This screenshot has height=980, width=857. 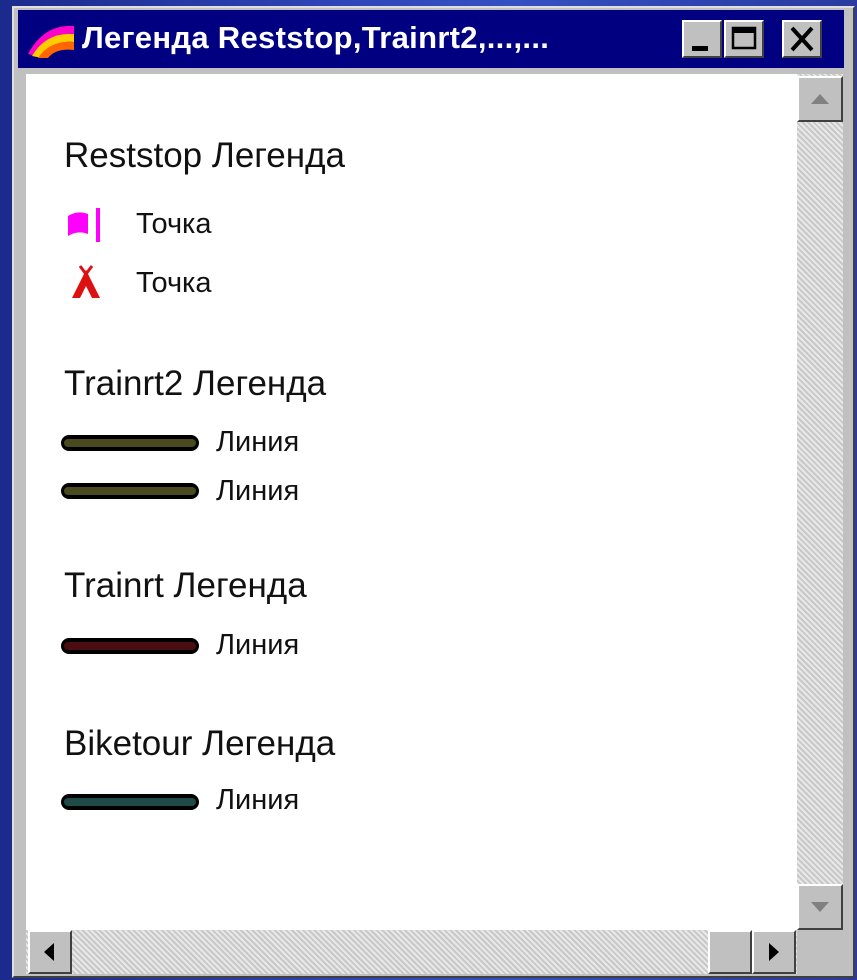 I want to click on scroll-right-button, so click(x=774, y=952).